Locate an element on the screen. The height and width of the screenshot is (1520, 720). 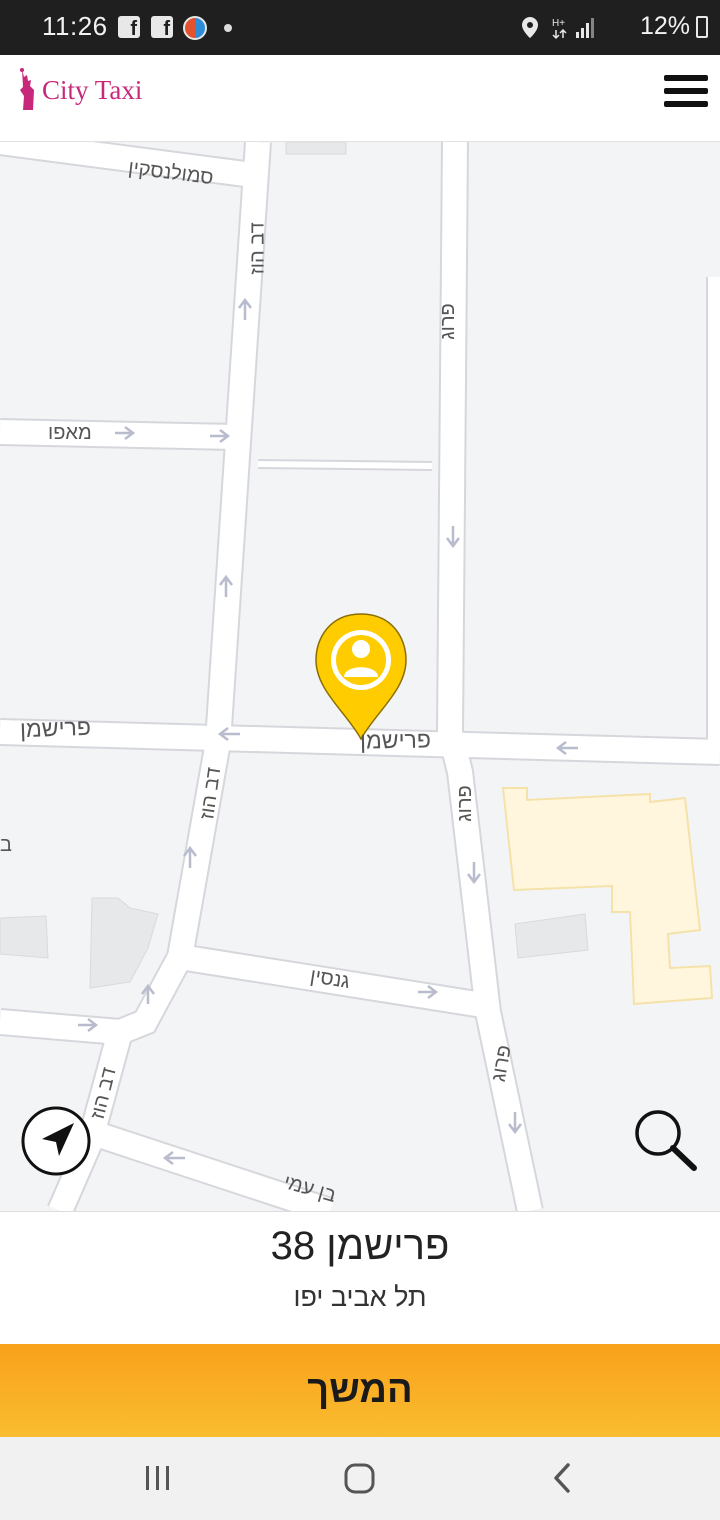
user-location-pin-icon is located at coordinates (361, 677).